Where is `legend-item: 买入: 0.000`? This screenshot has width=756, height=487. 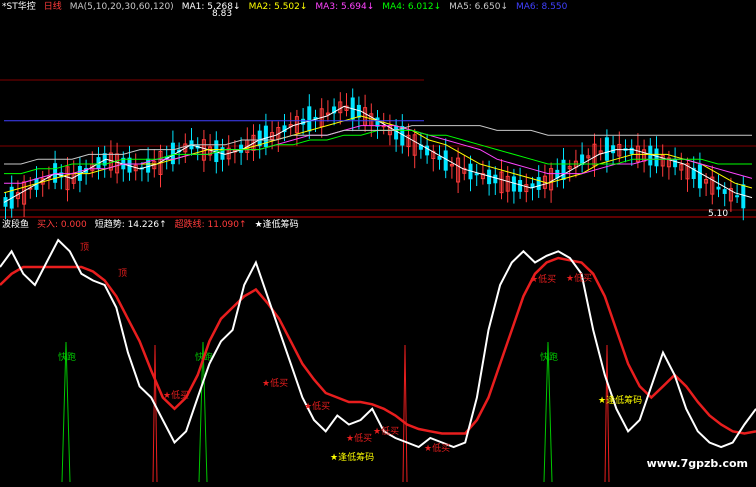
legend-item: 买入: 0.000 is located at coordinates (62, 224).